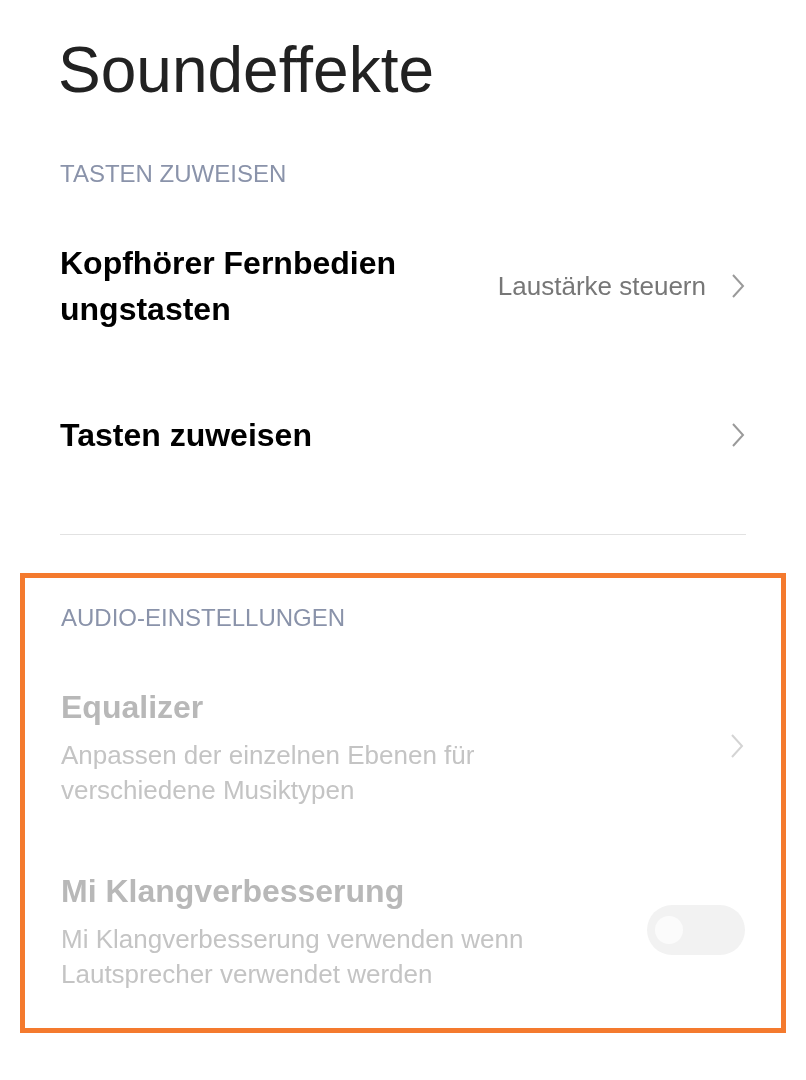 Image resolution: width=806 pixels, height=1080 pixels. I want to click on row-title: Tasten zuweisen, so click(186, 435).